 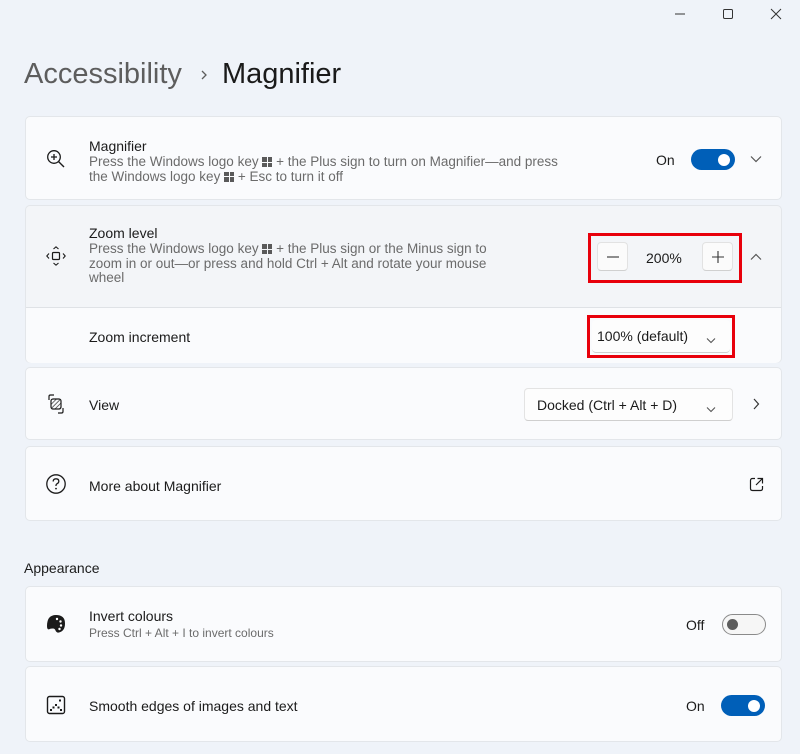 I want to click on breadcrumb-parent: Accessibility, so click(x=103, y=74).